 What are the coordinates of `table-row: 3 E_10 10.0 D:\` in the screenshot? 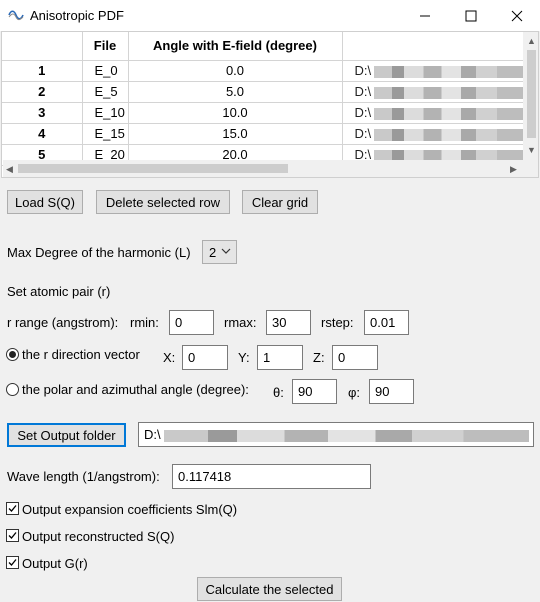 It's located at (265, 113).